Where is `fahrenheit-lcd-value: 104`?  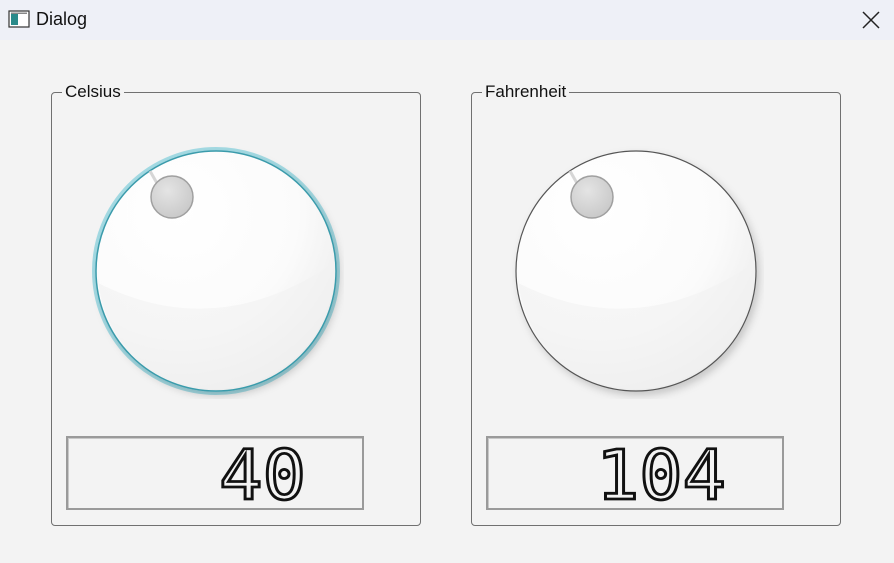 fahrenheit-lcd-value: 104 is located at coordinates (661, 473).